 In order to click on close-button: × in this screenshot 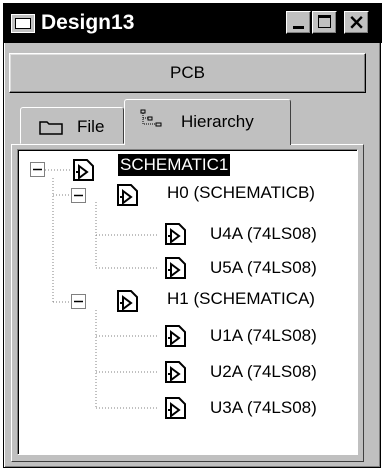, I will do `click(356, 22)`.